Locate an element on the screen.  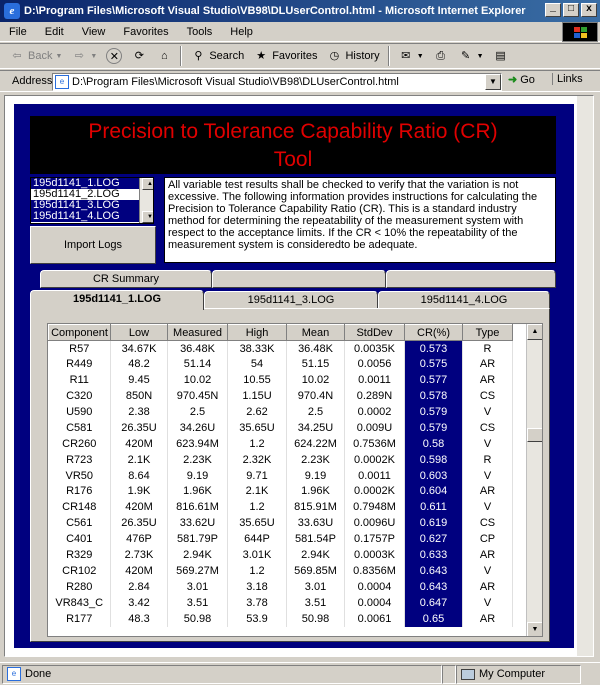
table-cell: 2.62 is located at coordinates (257, 412).